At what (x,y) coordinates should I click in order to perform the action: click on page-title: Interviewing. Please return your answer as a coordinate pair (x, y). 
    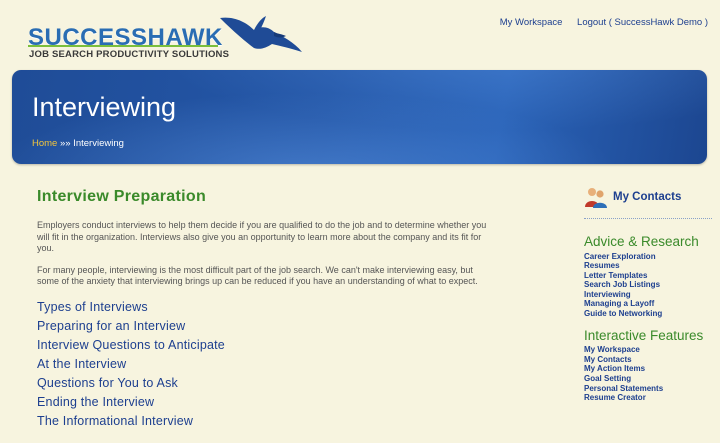
    Looking at the image, I should click on (104, 107).